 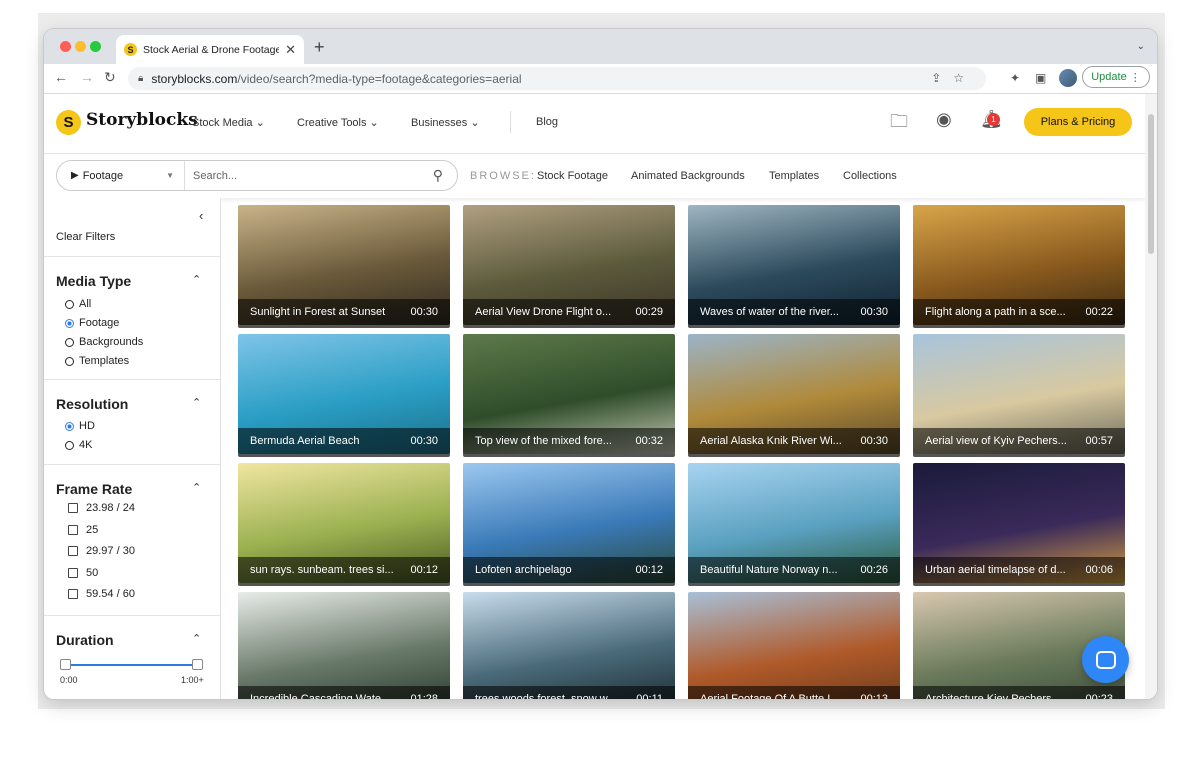 What do you see at coordinates (80, 426) in the screenshot?
I see `resolution-option-hd: HD` at bounding box center [80, 426].